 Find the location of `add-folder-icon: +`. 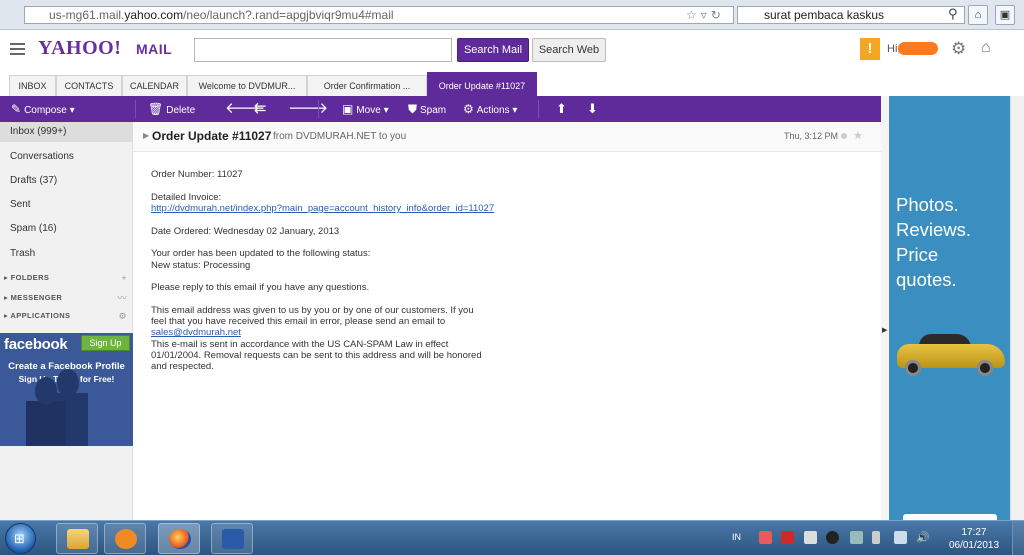

add-folder-icon: + is located at coordinates (124, 278).